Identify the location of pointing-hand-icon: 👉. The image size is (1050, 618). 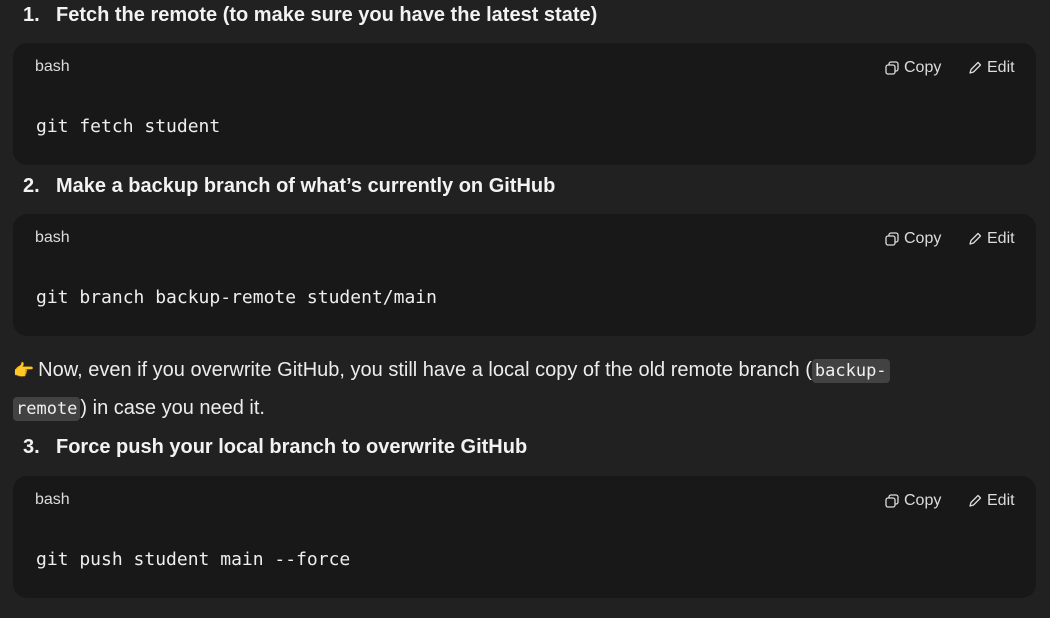
(24, 370).